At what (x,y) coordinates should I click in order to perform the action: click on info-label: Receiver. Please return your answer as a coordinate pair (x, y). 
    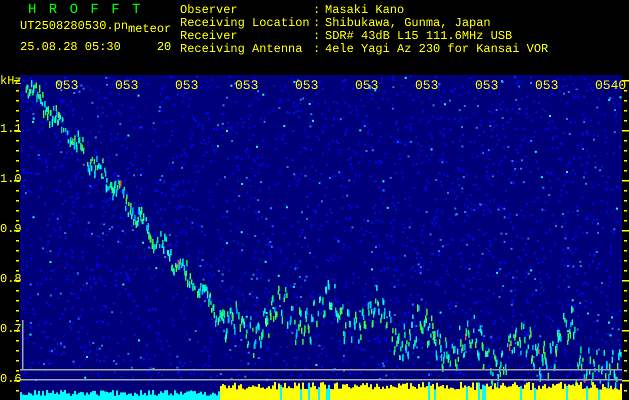
    Looking at the image, I should click on (209, 36).